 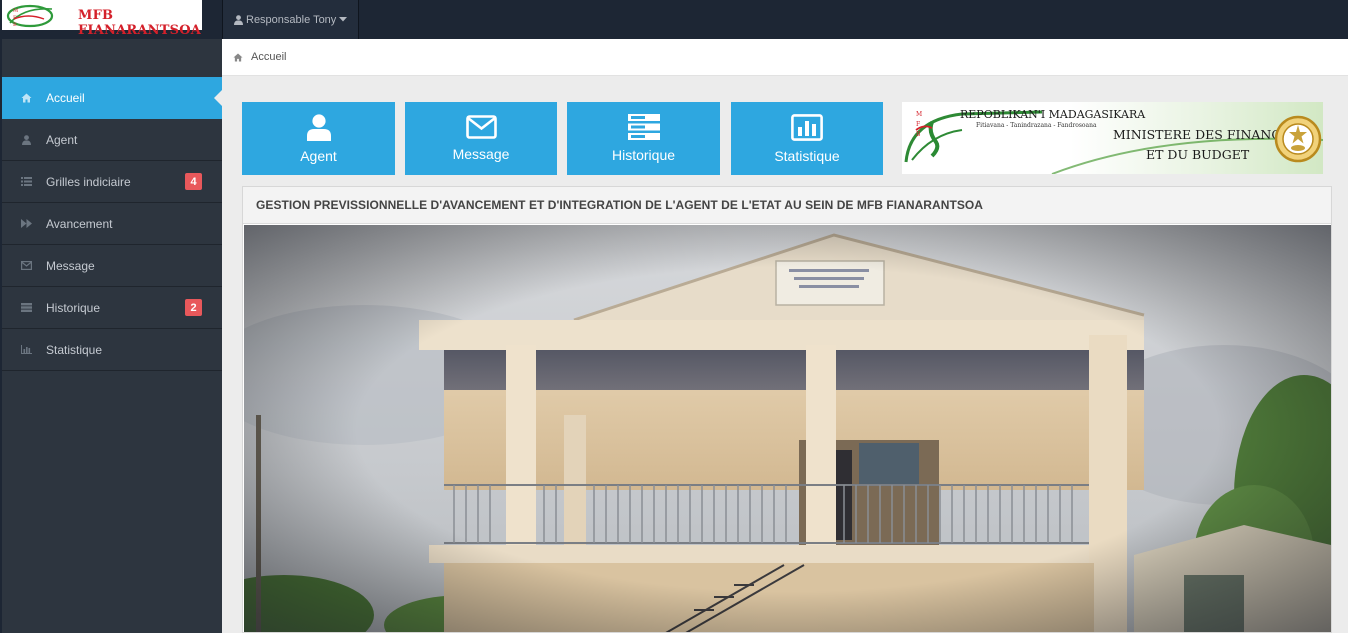 I want to click on user-name: Responsable Tony, so click(x=291, y=19).